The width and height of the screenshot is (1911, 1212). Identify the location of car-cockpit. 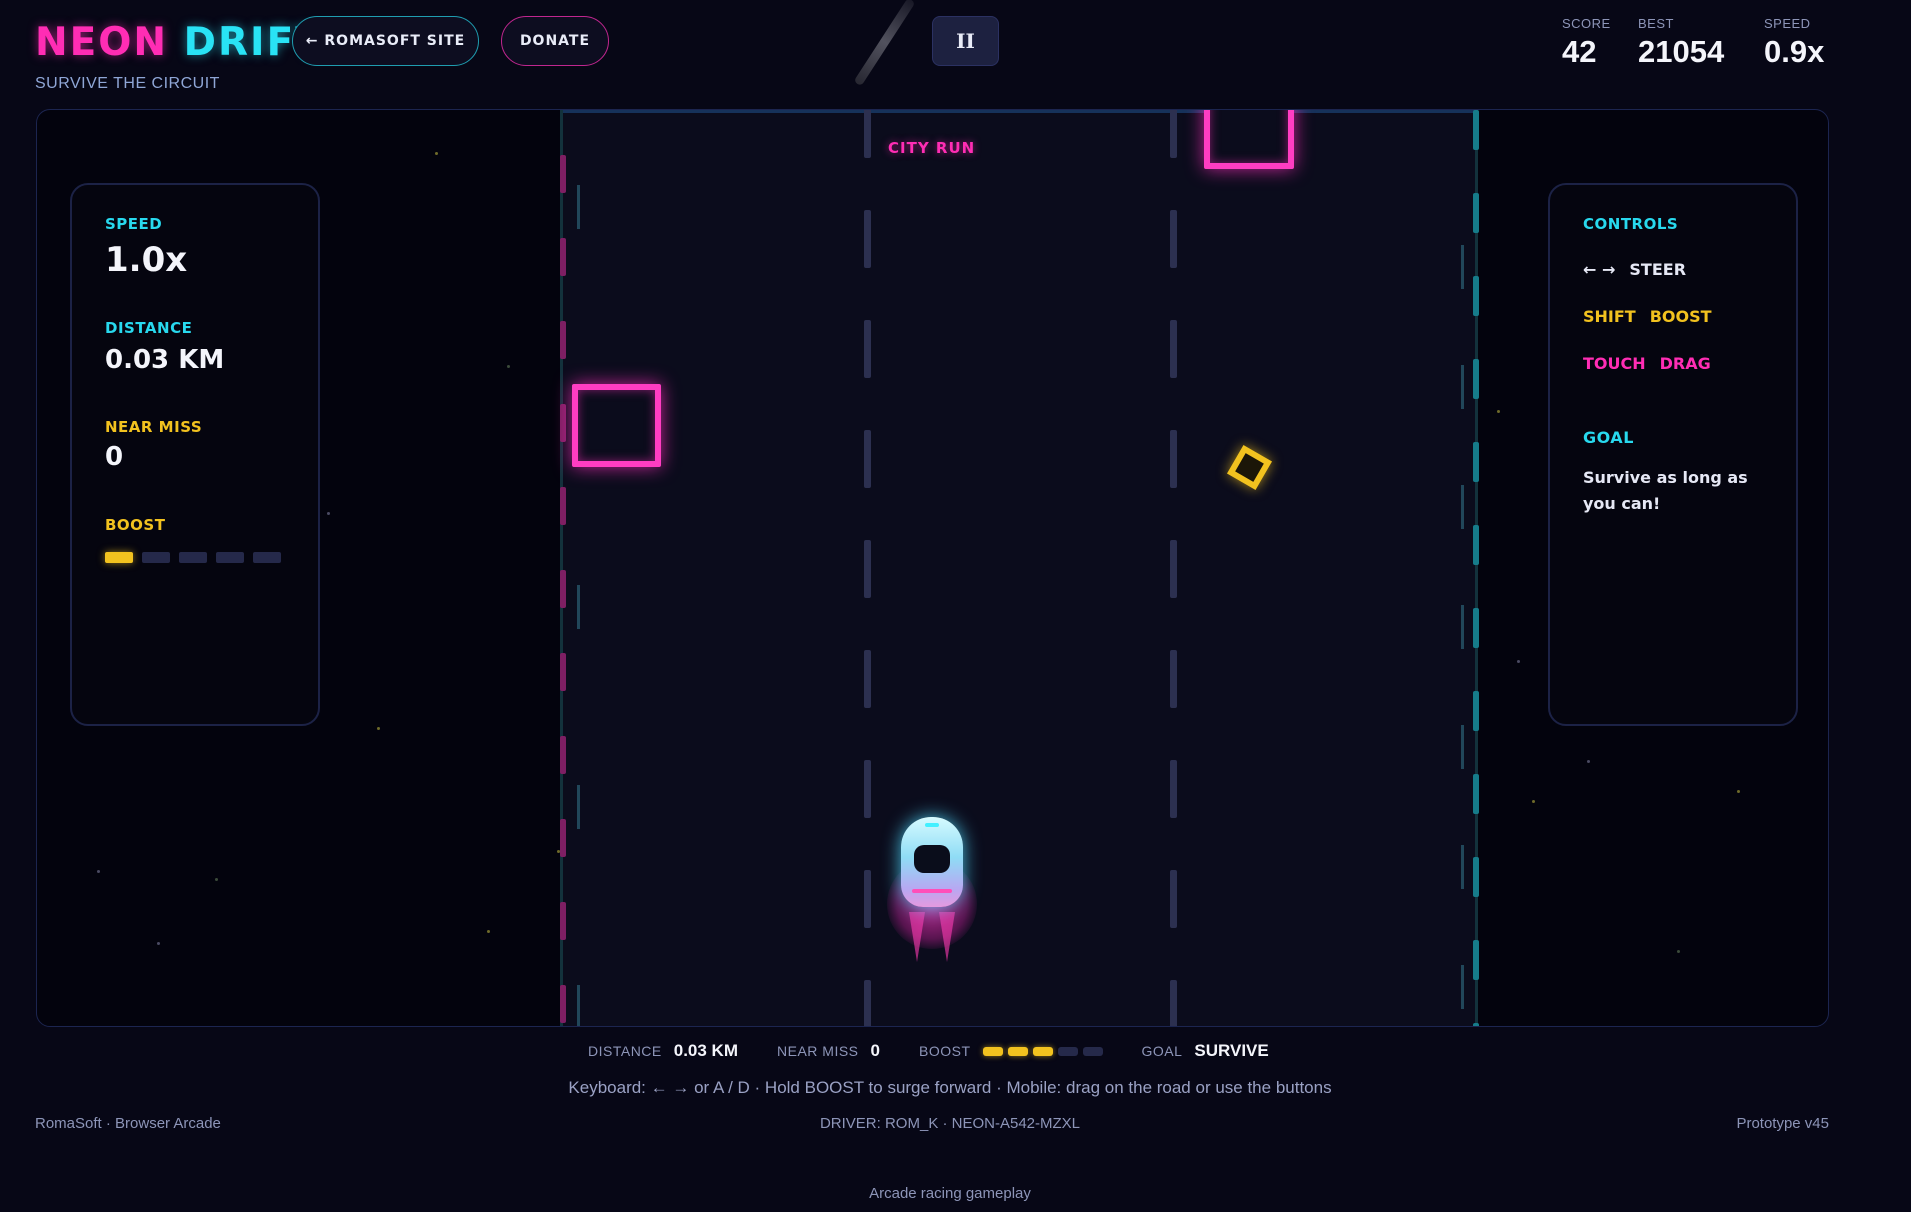
(932, 859).